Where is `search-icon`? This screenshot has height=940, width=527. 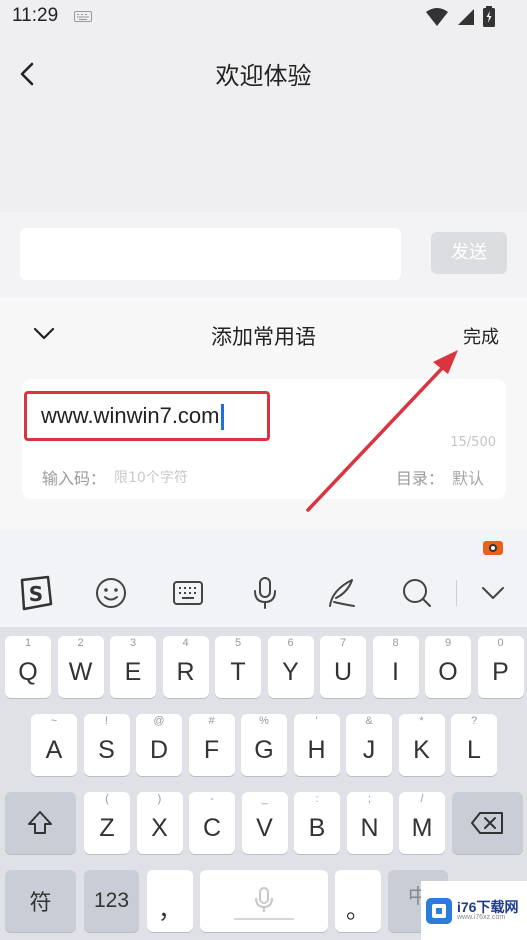
search-icon is located at coordinates (417, 593).